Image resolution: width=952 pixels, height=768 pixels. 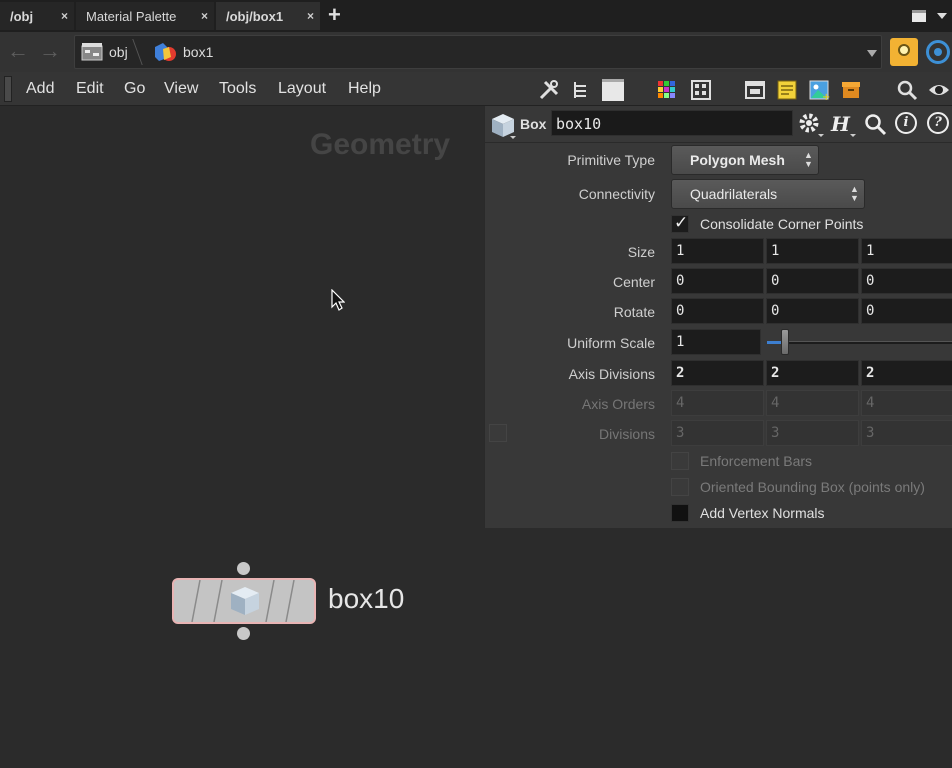 I want to click on box-node-type-icon, so click(x=504, y=126).